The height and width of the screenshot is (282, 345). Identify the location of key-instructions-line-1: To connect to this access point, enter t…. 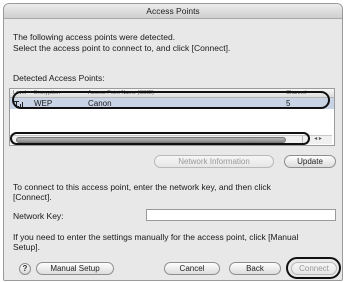
(142, 187).